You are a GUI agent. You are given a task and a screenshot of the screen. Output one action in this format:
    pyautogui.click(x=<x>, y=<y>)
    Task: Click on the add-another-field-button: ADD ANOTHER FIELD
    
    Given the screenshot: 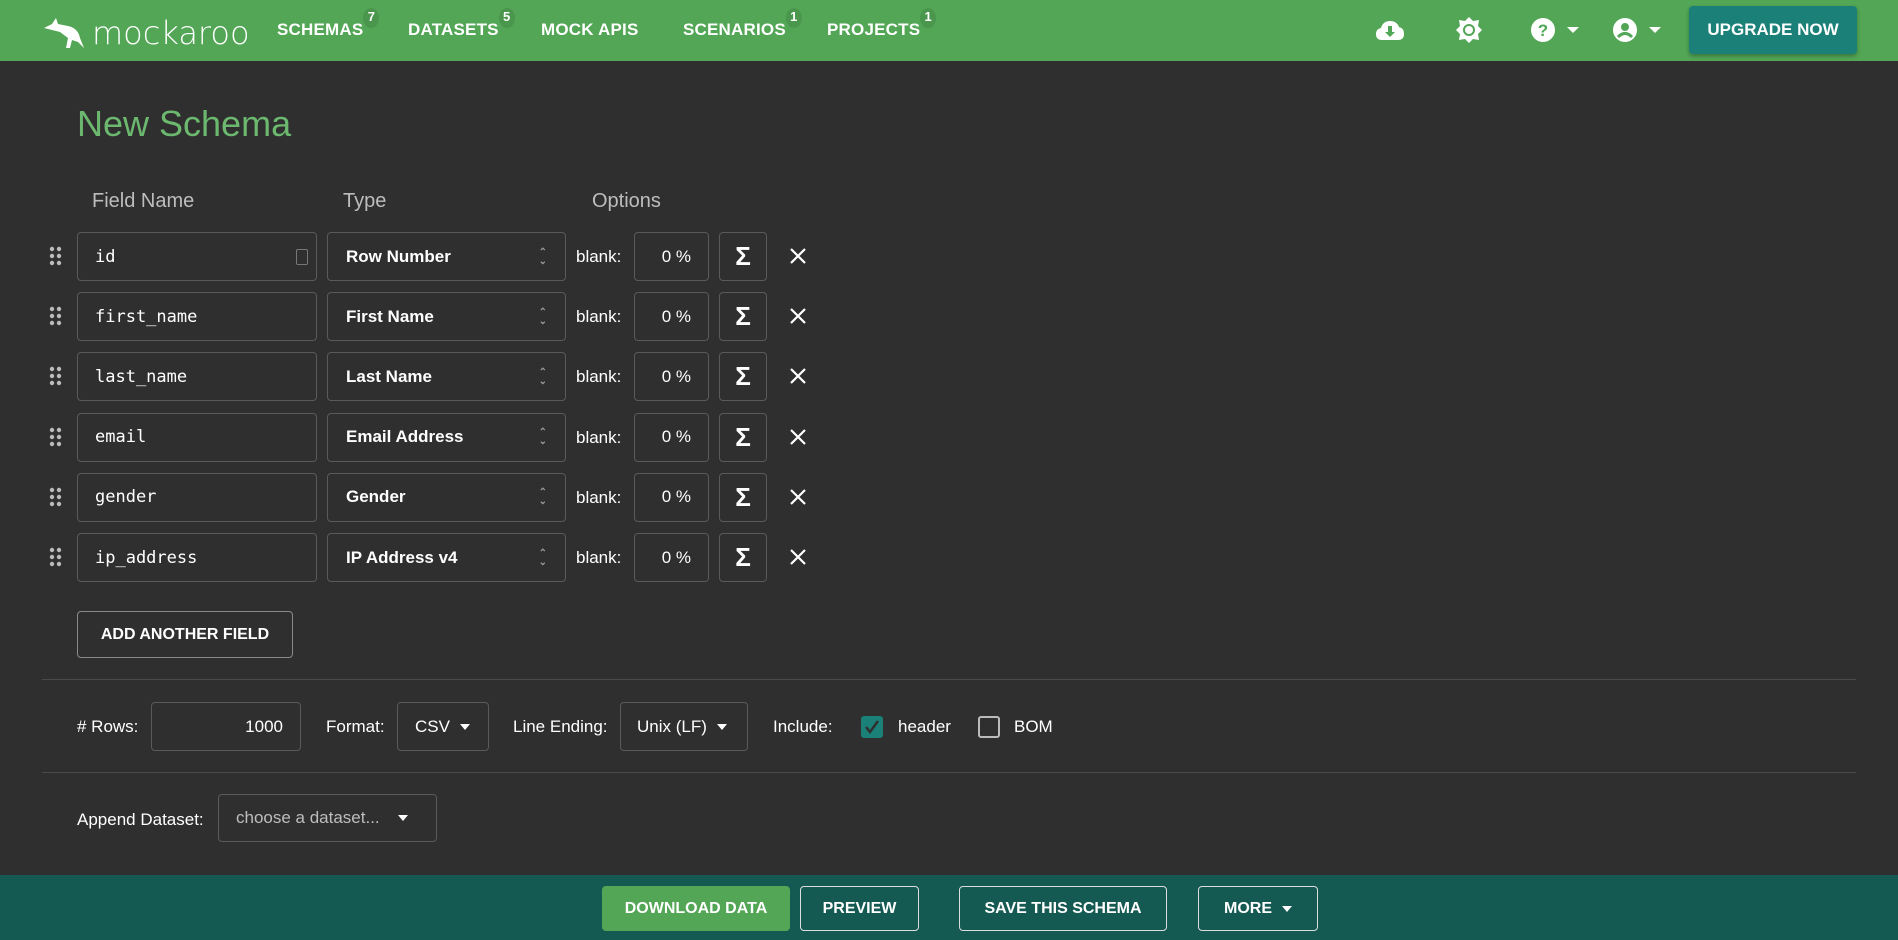 What is the action you would take?
    pyautogui.click(x=185, y=634)
    